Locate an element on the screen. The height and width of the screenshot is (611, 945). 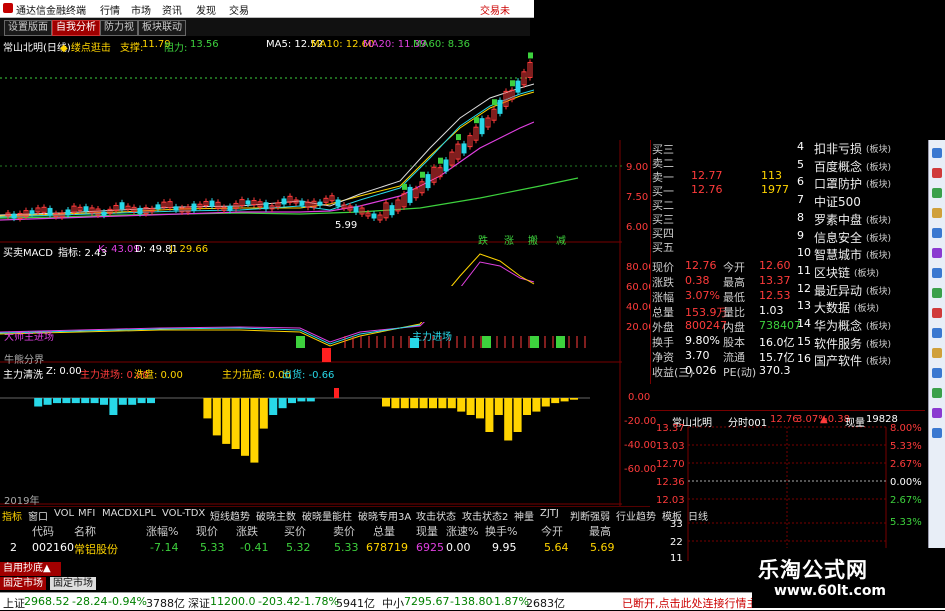
column-header: 涨速% is located at coordinates (462, 531).